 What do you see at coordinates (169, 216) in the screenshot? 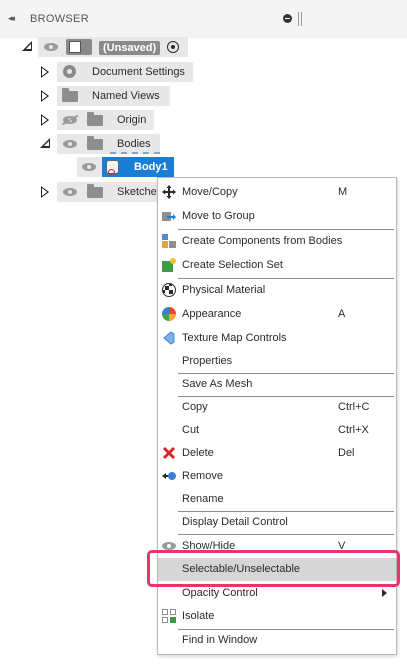
I see `move-group-icon` at bounding box center [169, 216].